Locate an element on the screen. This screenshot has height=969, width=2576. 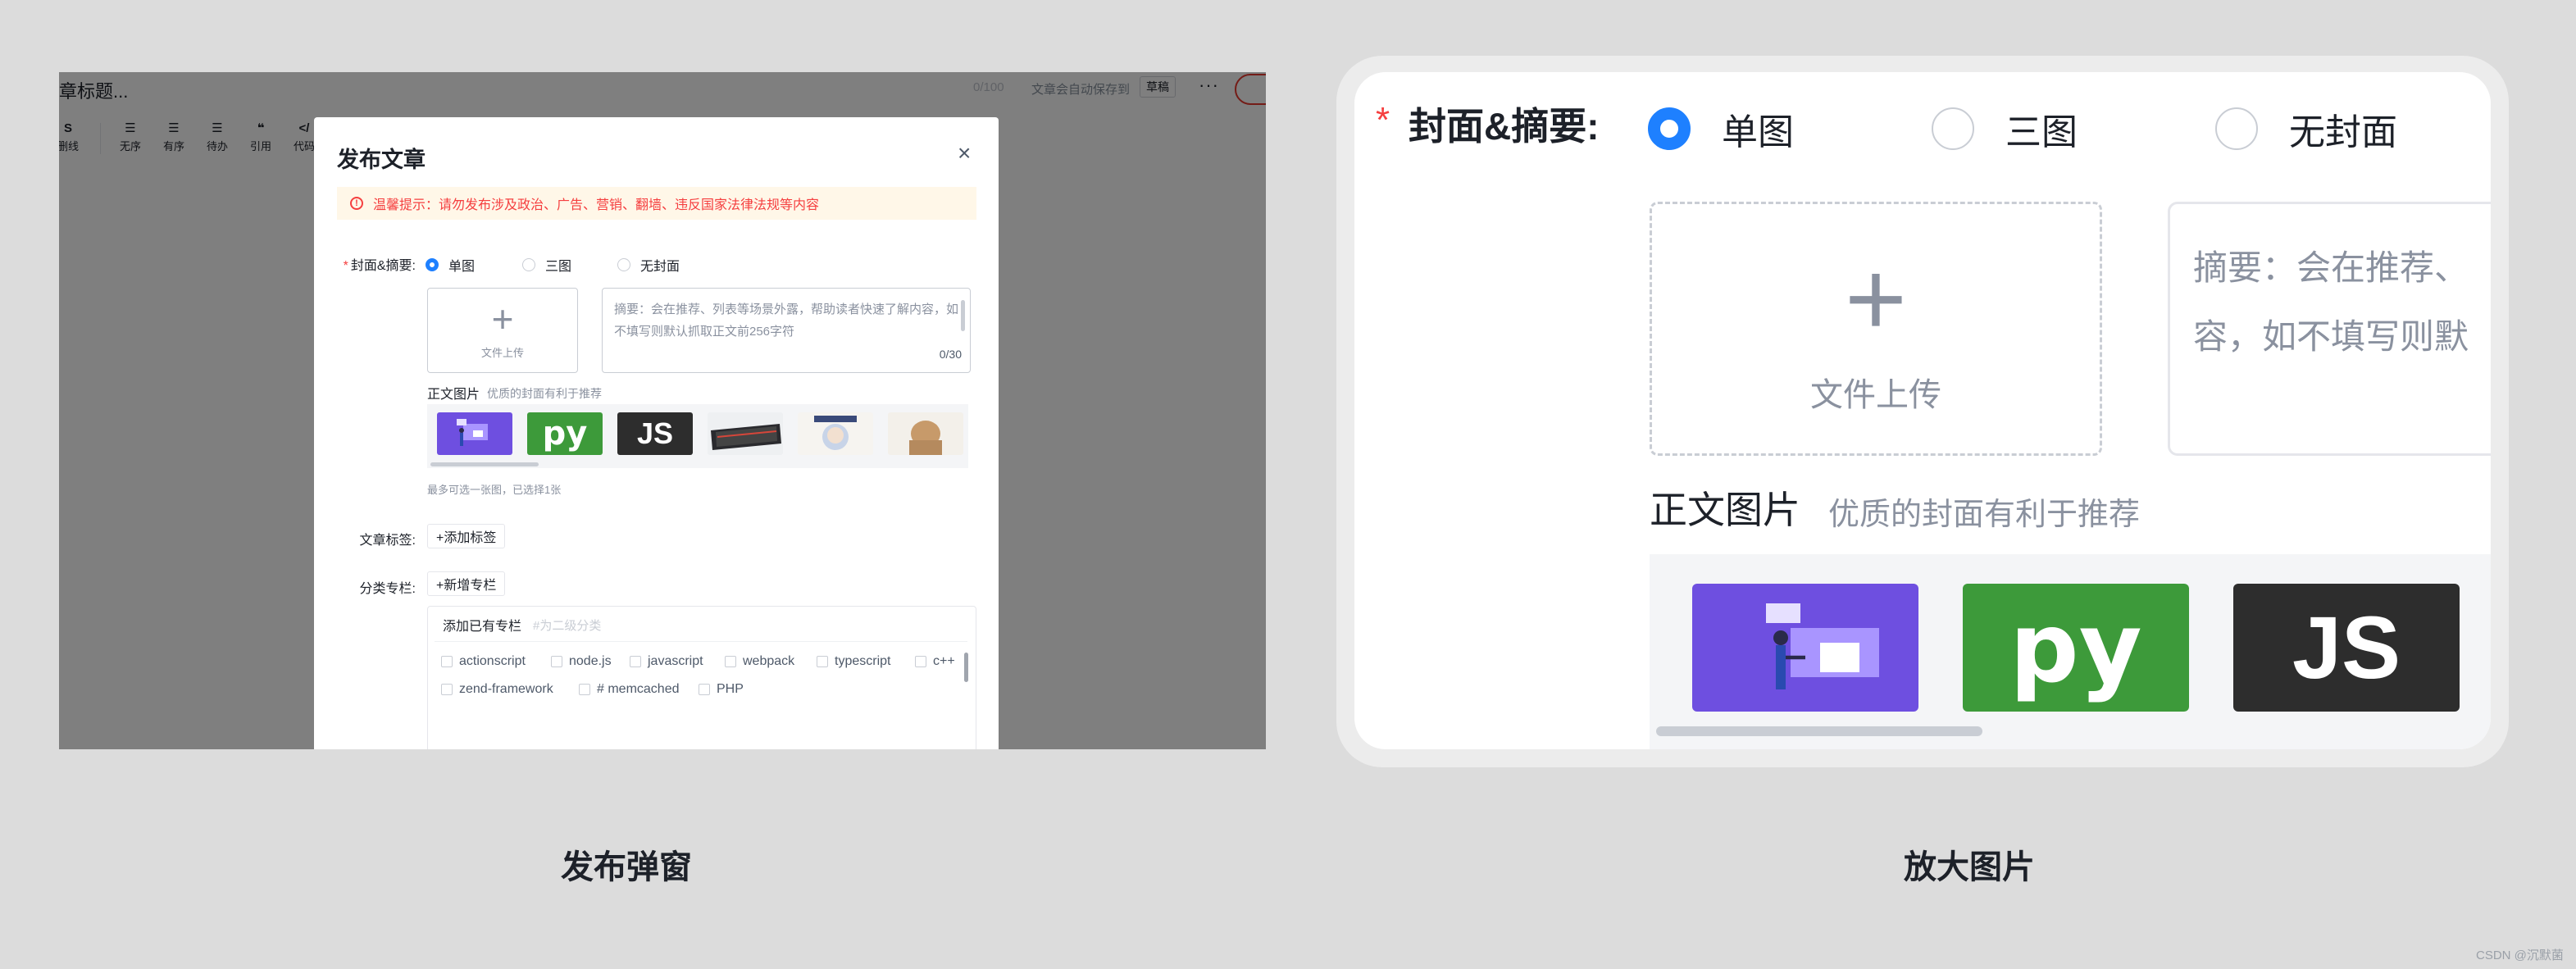
column-checkbox: c++ is located at coordinates (935, 662).